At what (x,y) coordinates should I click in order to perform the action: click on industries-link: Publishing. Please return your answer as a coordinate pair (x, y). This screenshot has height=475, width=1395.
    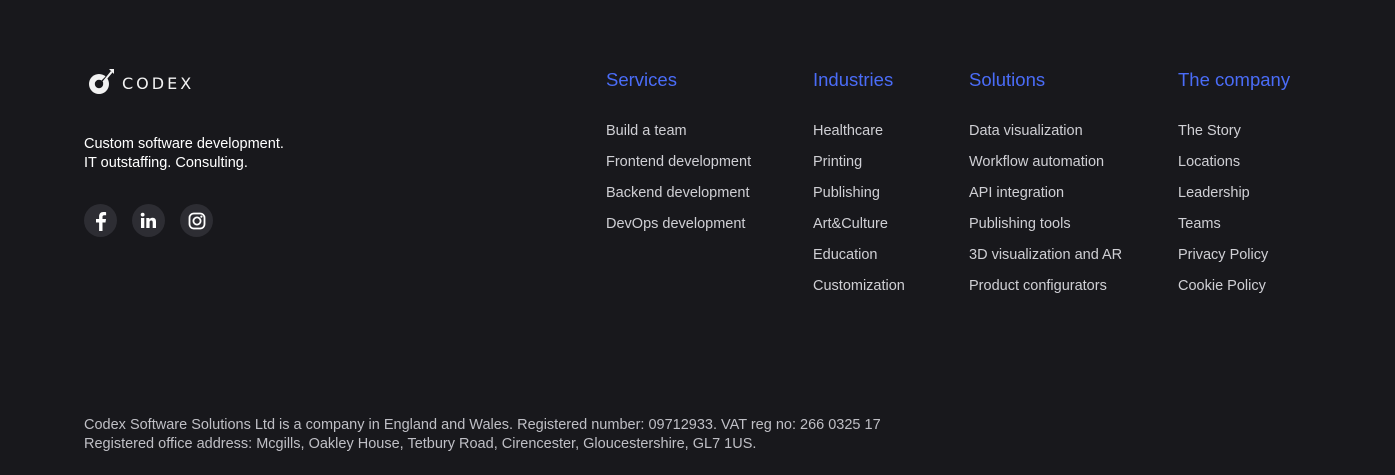
    Looking at the image, I should click on (859, 199).